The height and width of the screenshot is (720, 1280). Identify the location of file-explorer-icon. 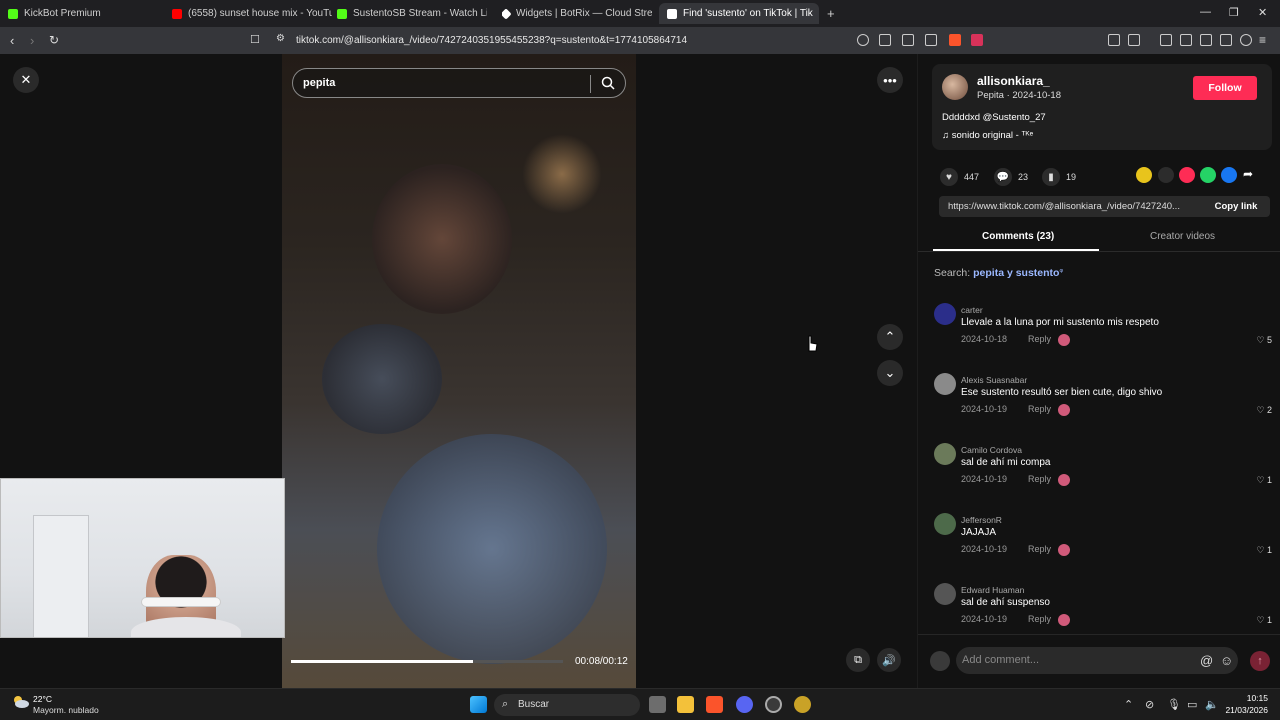
(685, 704).